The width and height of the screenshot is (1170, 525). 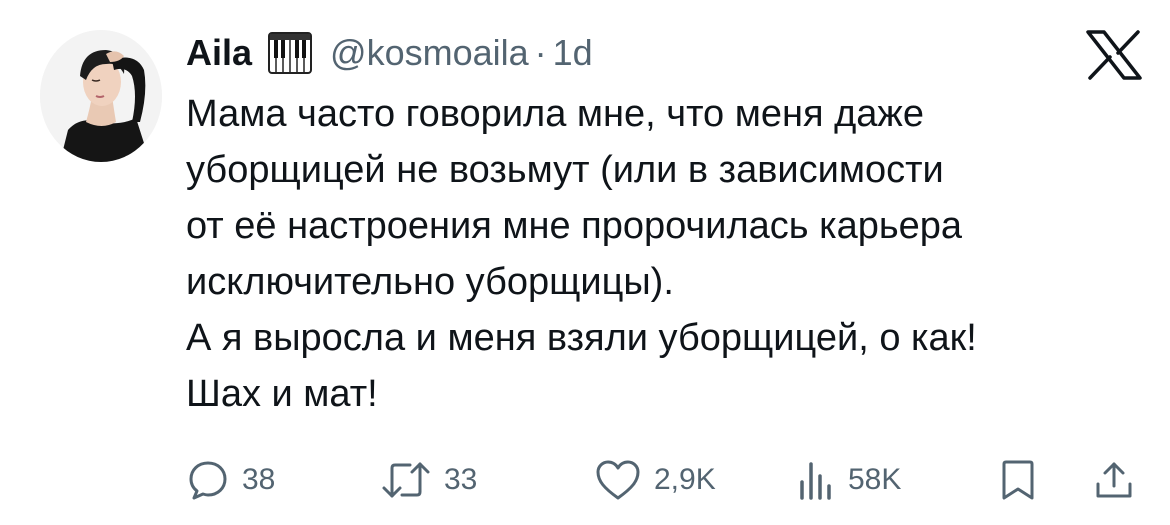 What do you see at coordinates (290, 53) in the screenshot?
I see `musical-keyboard-icon` at bounding box center [290, 53].